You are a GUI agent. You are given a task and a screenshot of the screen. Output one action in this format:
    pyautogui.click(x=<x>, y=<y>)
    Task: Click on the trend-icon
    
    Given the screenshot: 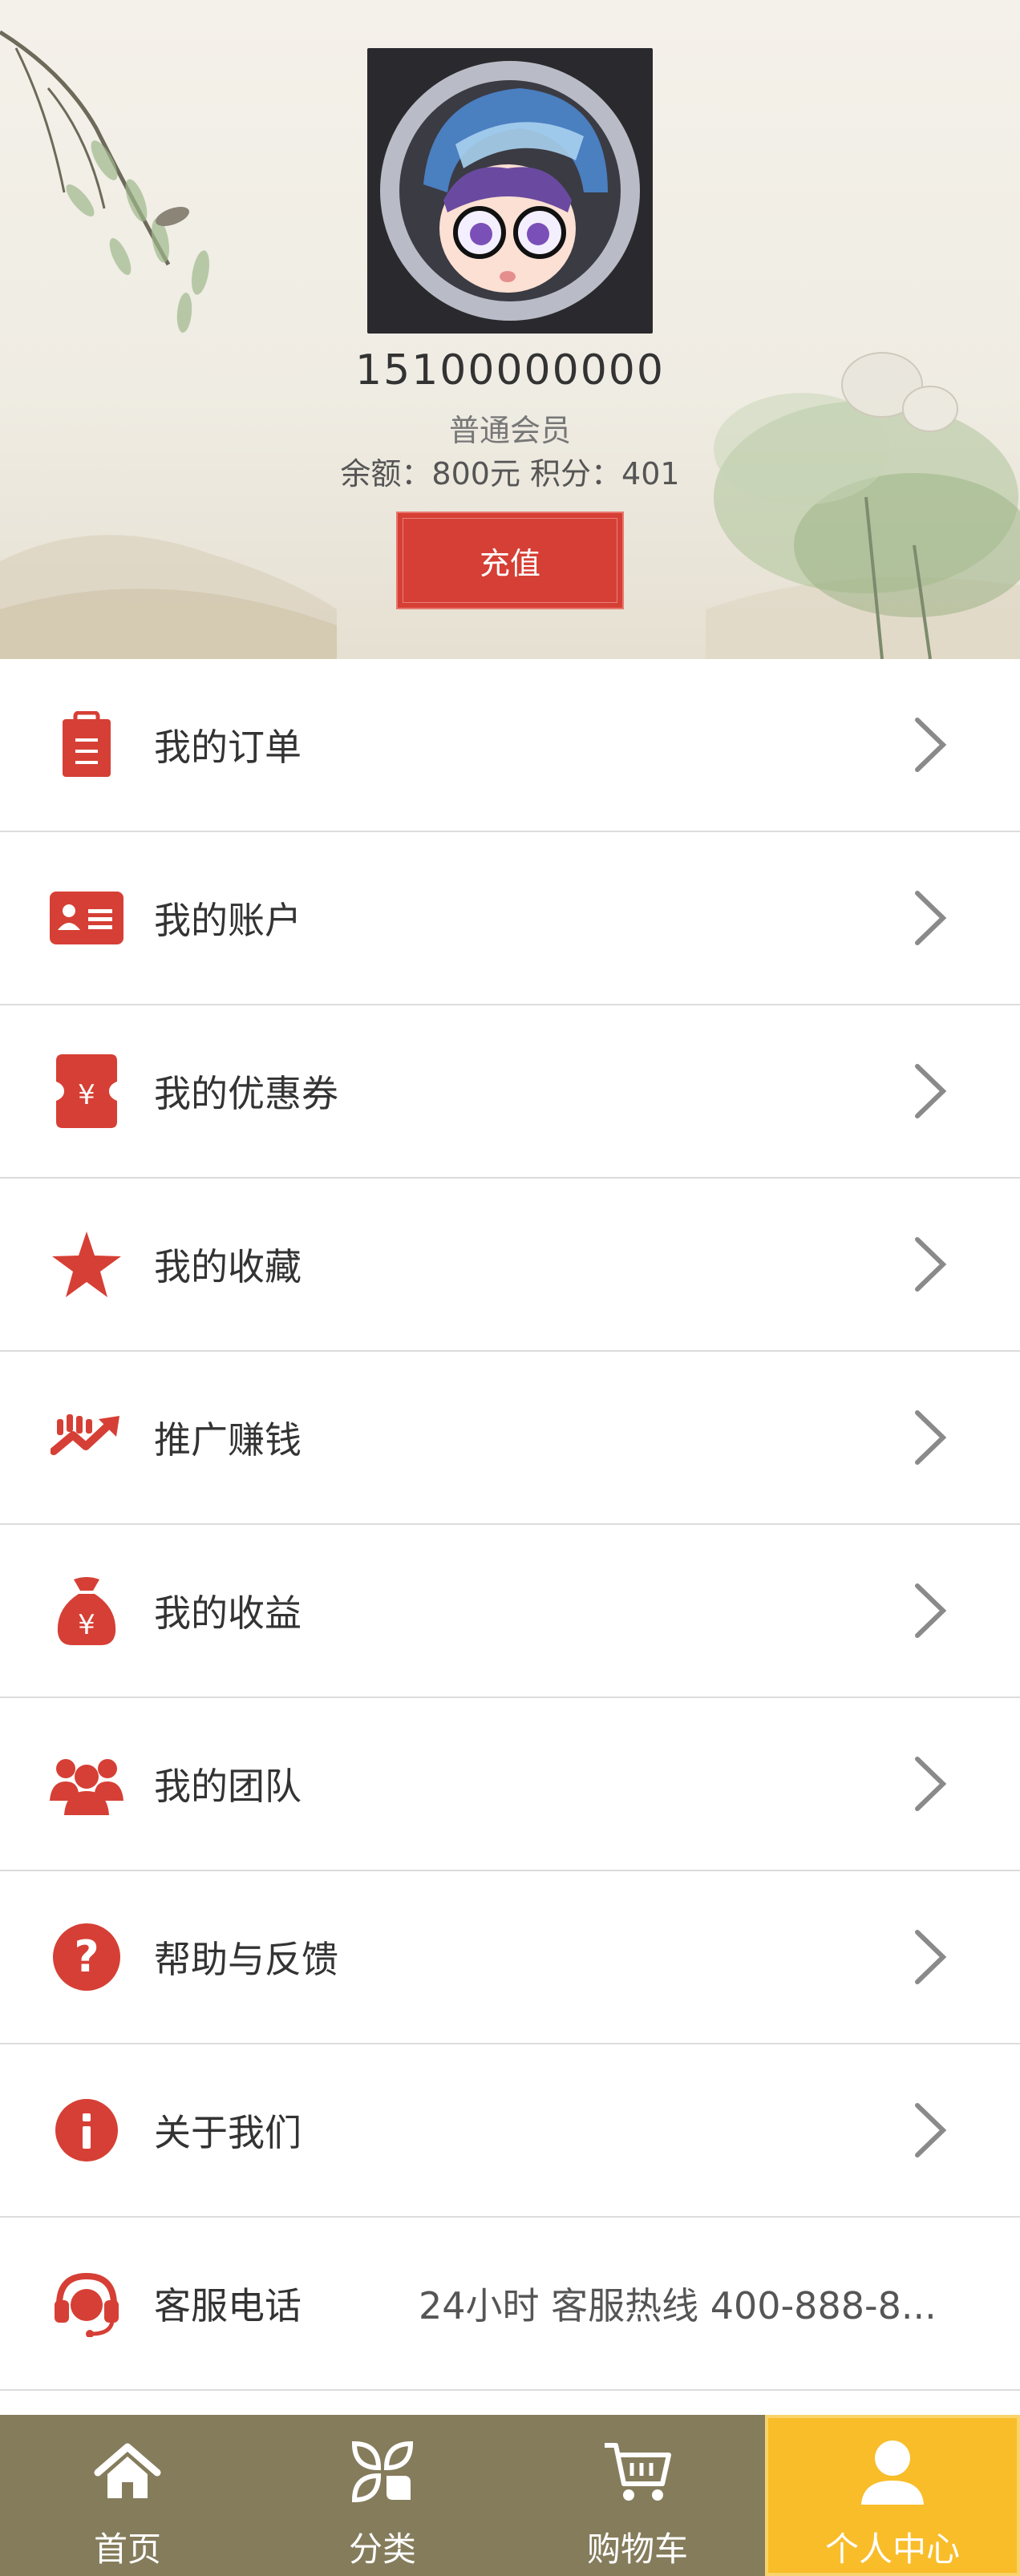 What is the action you would take?
    pyautogui.click(x=87, y=1437)
    